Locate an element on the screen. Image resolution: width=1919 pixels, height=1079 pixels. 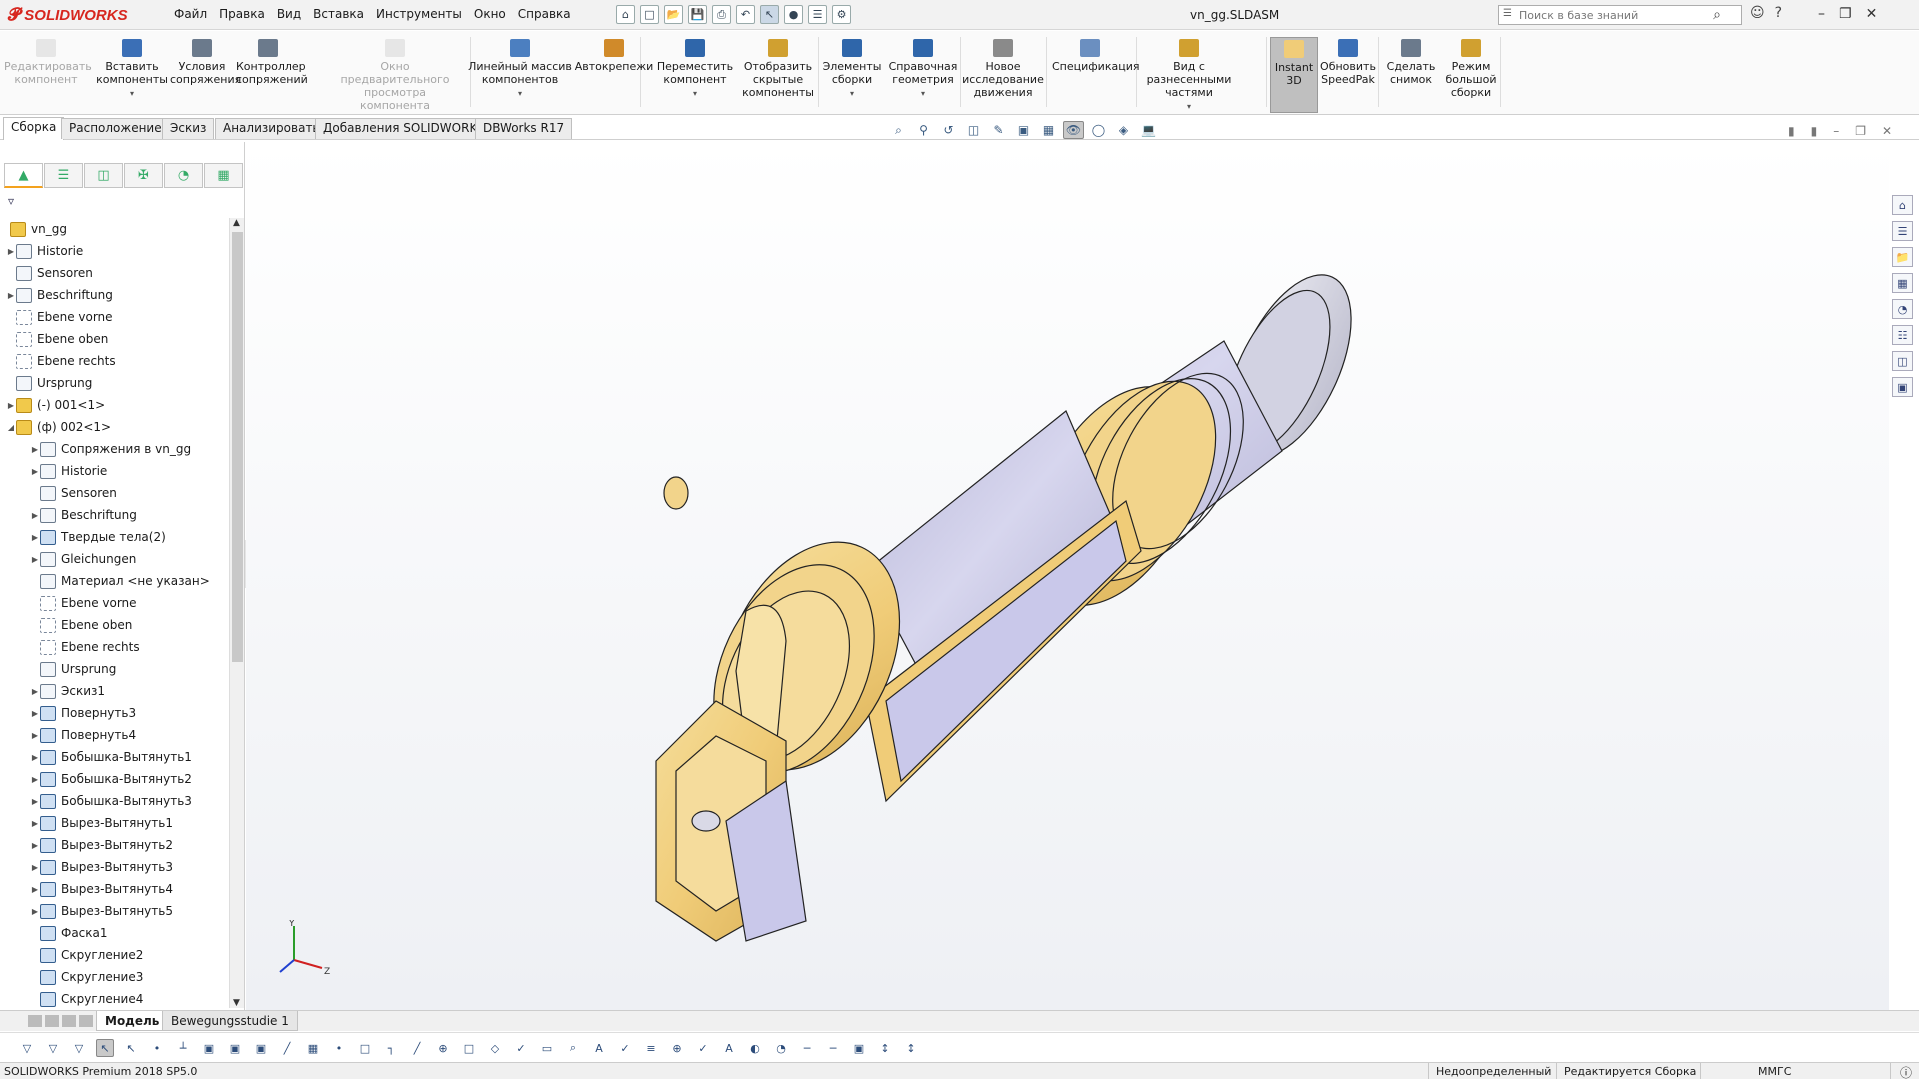
select-arrow-icon: ↖ is located at coordinates (769, 14).